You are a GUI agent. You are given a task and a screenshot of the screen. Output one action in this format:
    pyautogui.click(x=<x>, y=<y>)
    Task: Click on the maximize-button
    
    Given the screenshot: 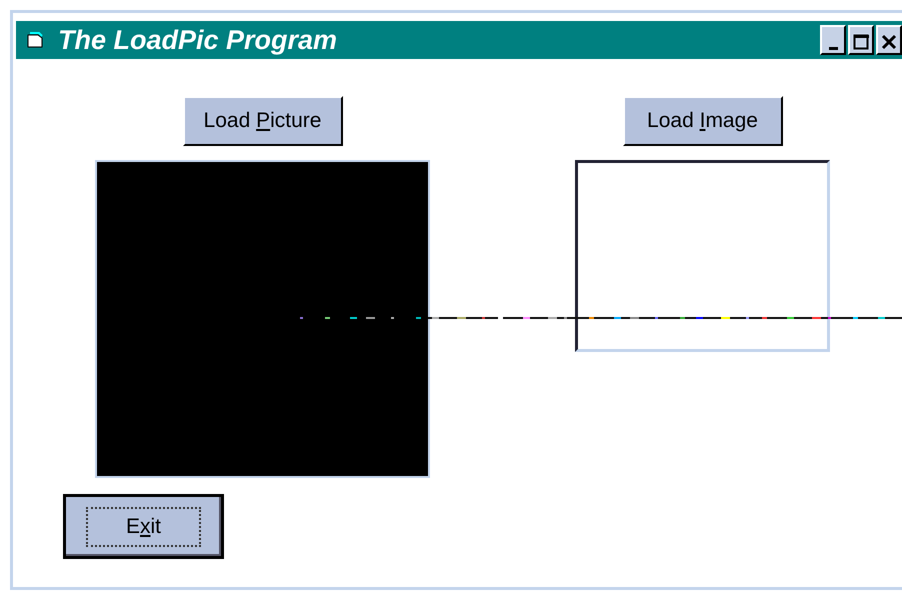 What is the action you would take?
    pyautogui.click(x=861, y=40)
    